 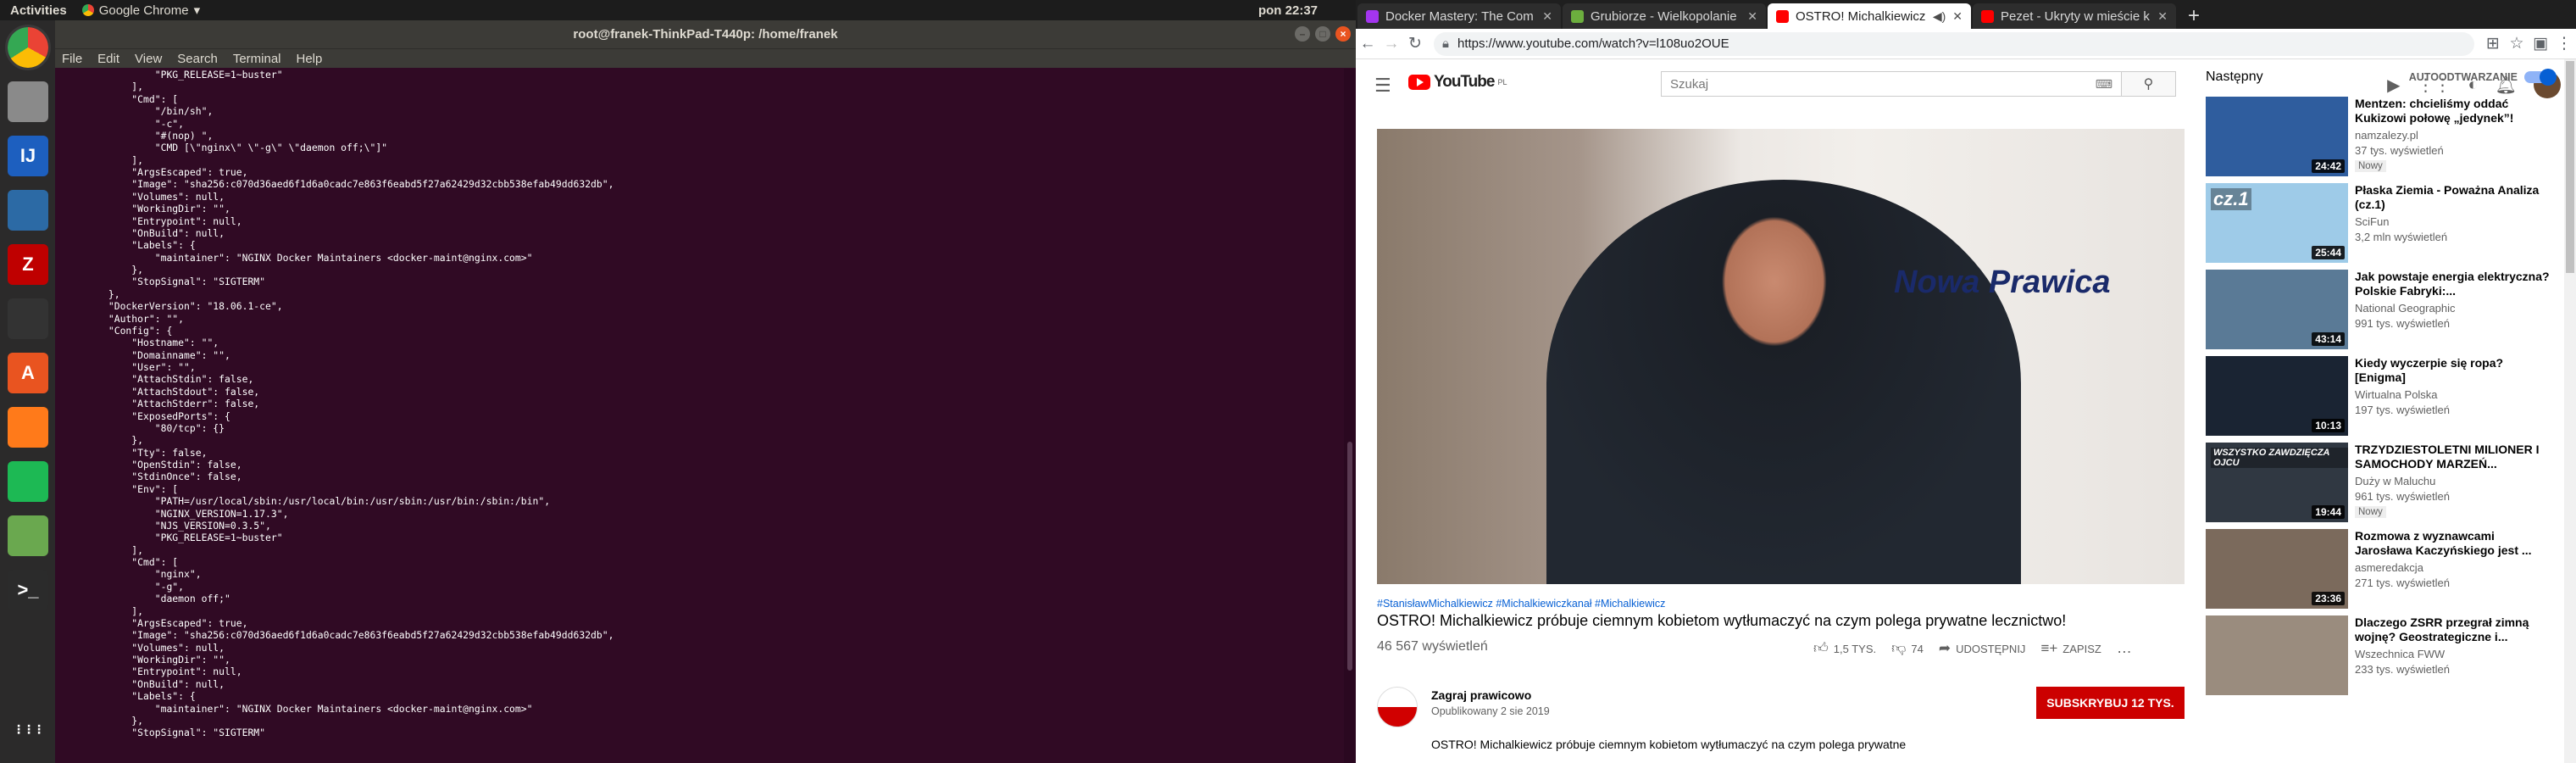 I want to click on image-viewer-icon, so click(x=28, y=535).